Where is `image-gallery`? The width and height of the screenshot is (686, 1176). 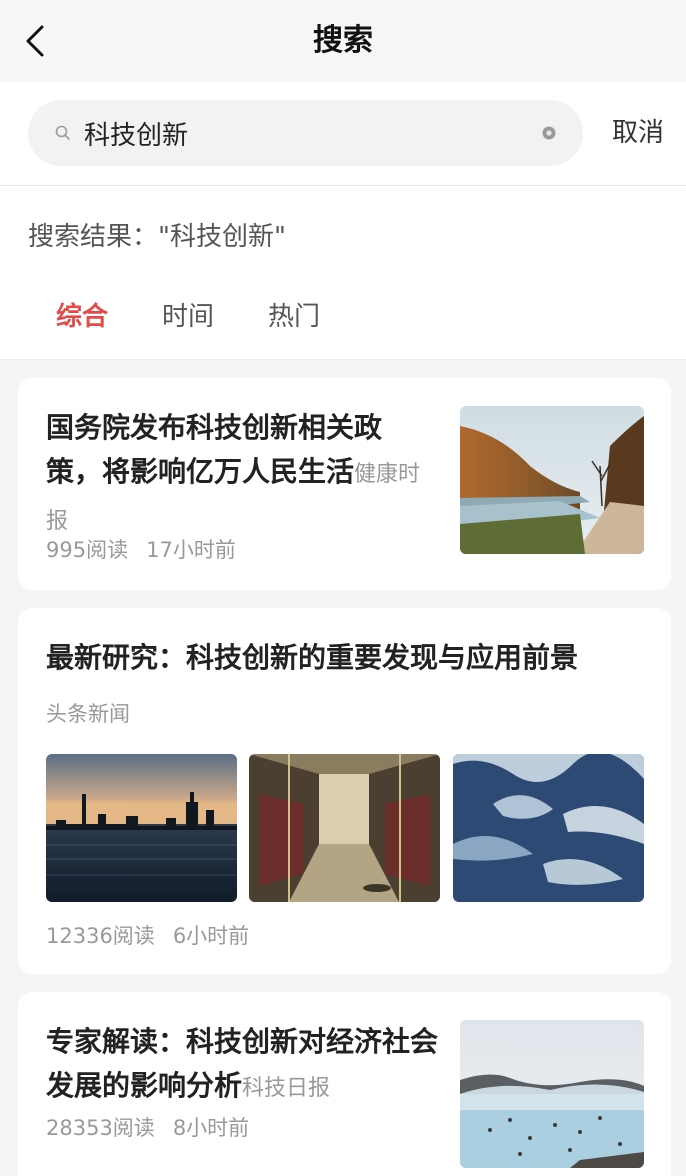 image-gallery is located at coordinates (345, 828).